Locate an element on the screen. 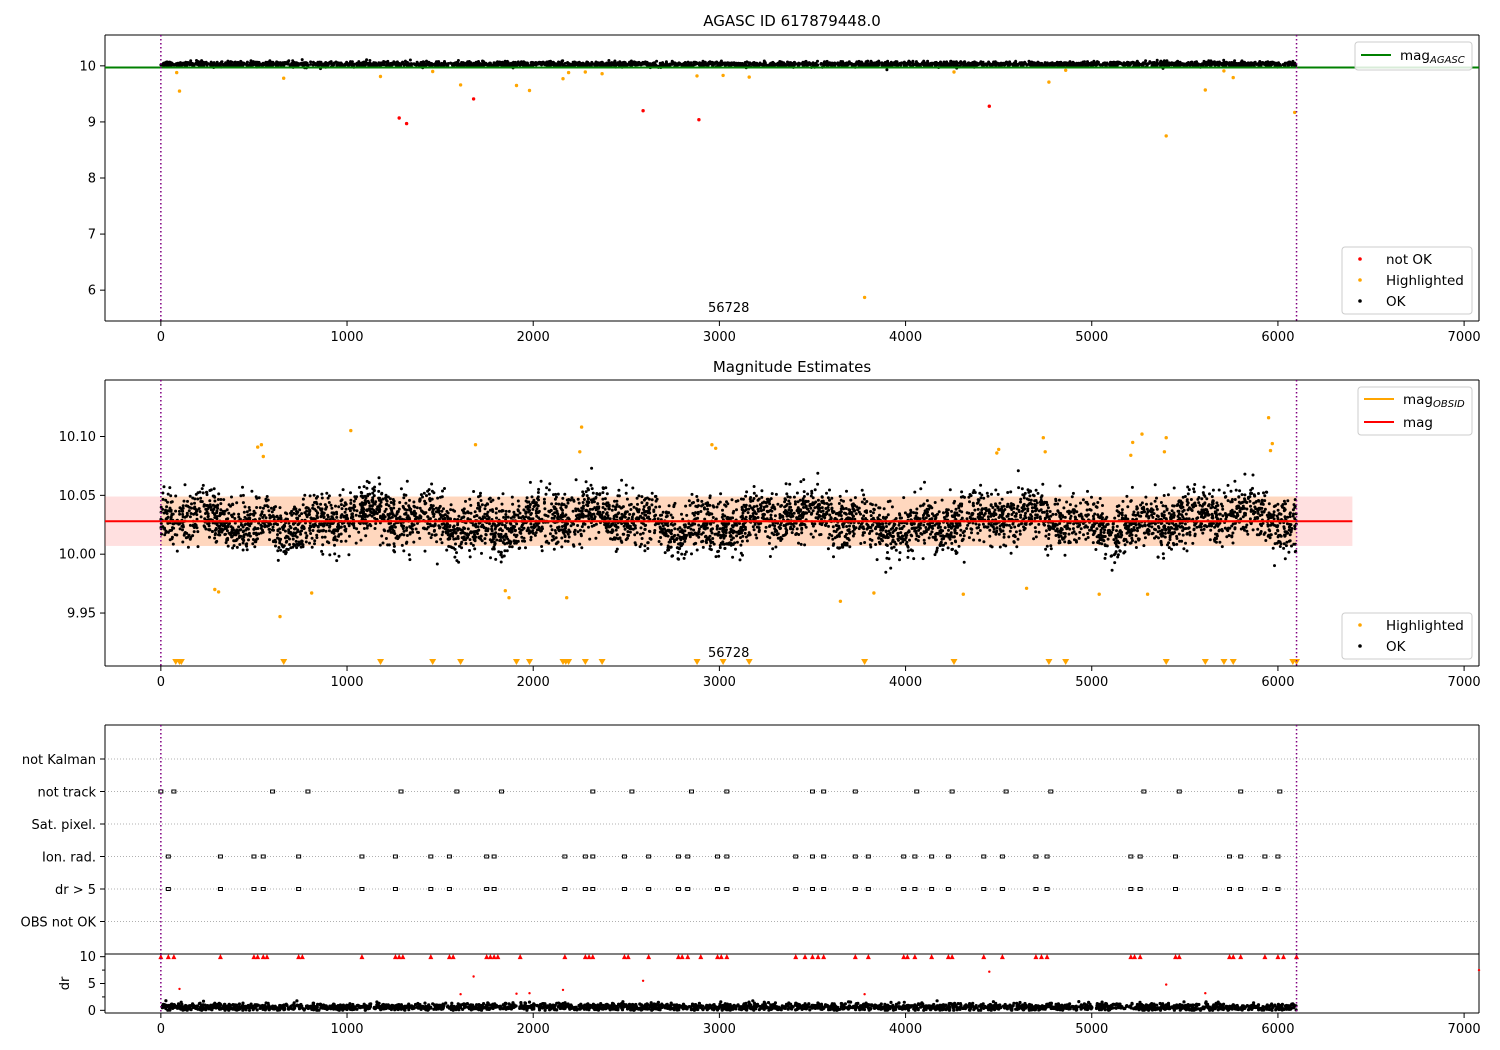  y-tick-label: 6 is located at coordinates (92, 291).